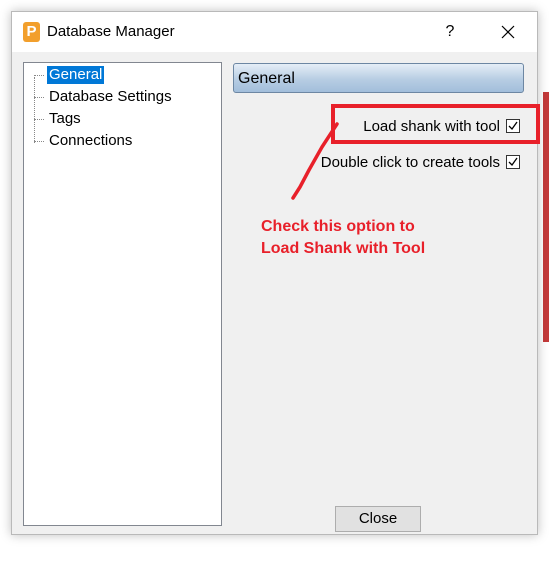 The width and height of the screenshot is (549, 563). I want to click on annotation-line-2: Load Shank with Tool, so click(343, 248).